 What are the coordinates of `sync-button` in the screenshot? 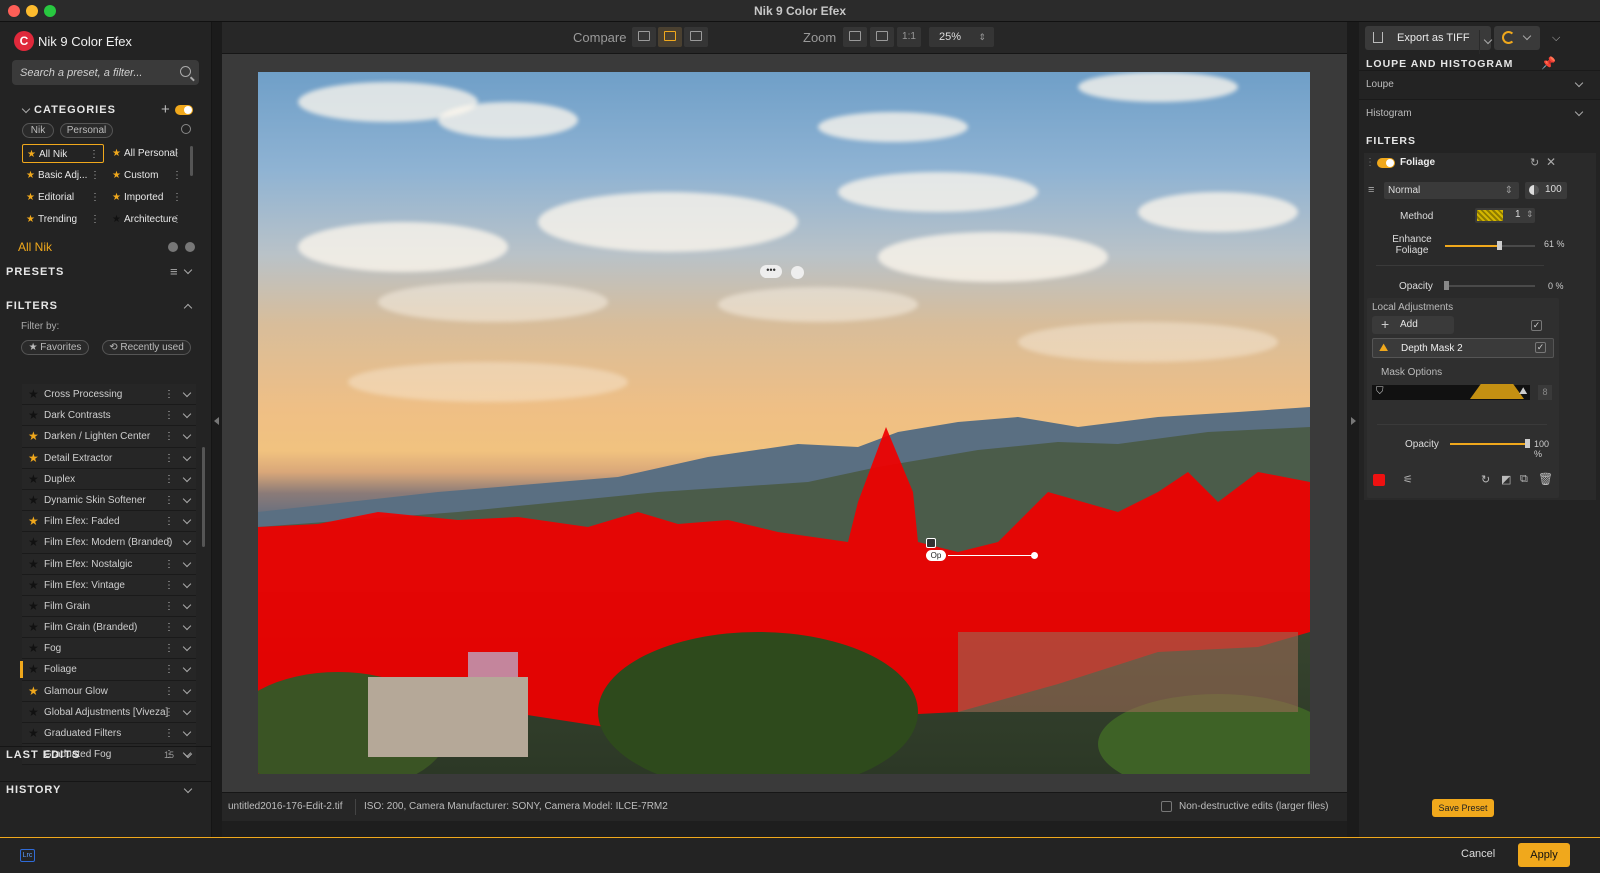 It's located at (1517, 38).